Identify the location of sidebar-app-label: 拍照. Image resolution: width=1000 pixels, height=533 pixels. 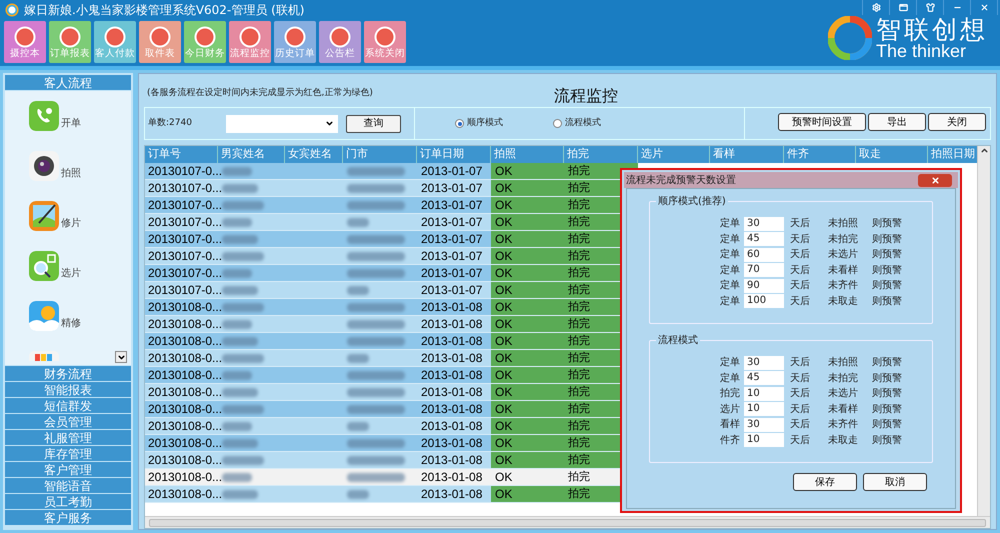
(71, 173).